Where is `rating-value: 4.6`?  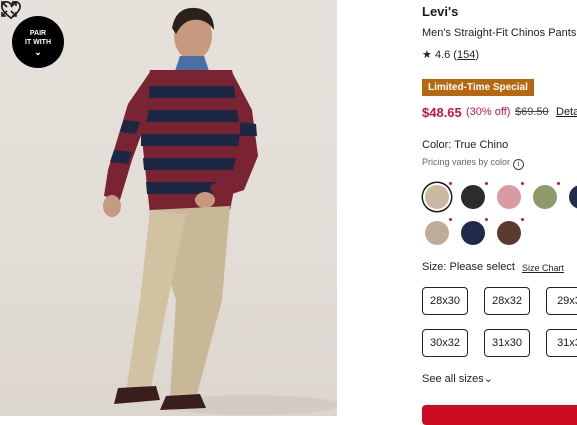
rating-value: 4.6 is located at coordinates (442, 55).